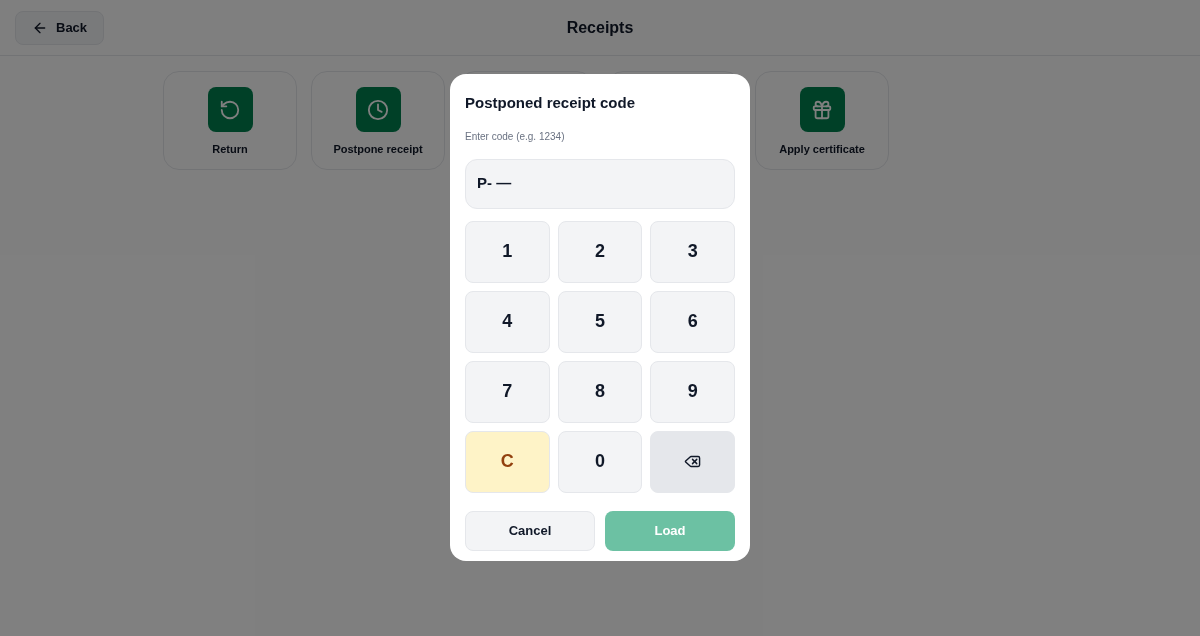 The width and height of the screenshot is (1200, 636). What do you see at coordinates (507, 391) in the screenshot?
I see `digit-key: 7` at bounding box center [507, 391].